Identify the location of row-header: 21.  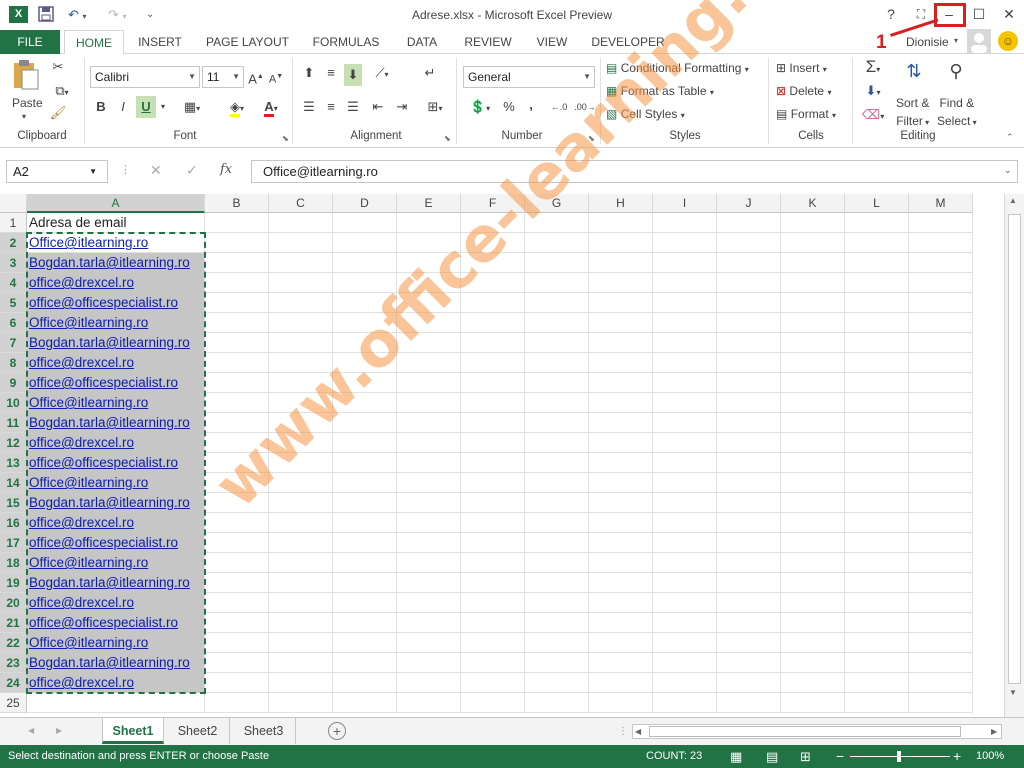
(13, 623).